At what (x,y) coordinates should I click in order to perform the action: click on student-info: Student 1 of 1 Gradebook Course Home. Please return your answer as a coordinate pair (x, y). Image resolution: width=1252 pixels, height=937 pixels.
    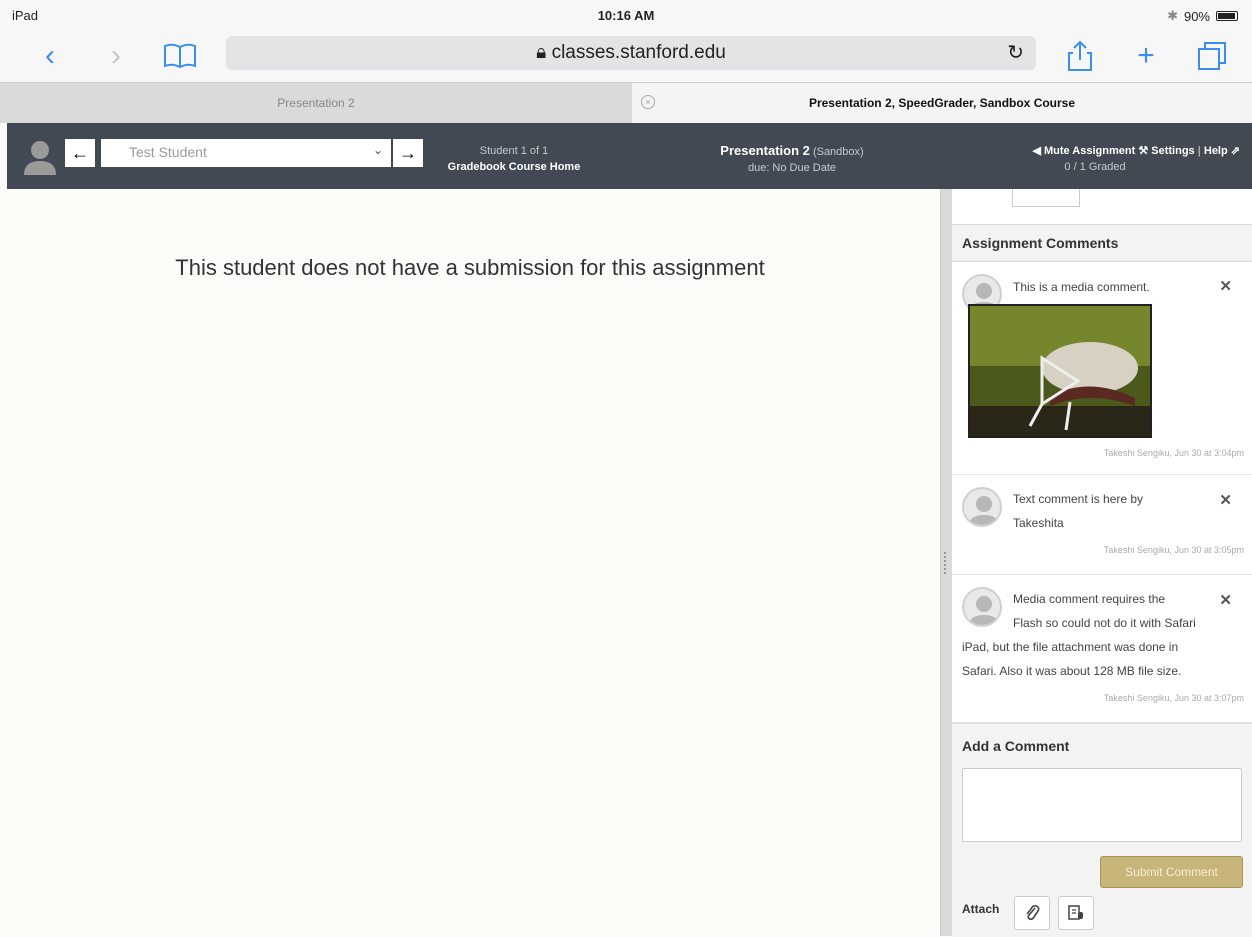
    Looking at the image, I should click on (514, 159).